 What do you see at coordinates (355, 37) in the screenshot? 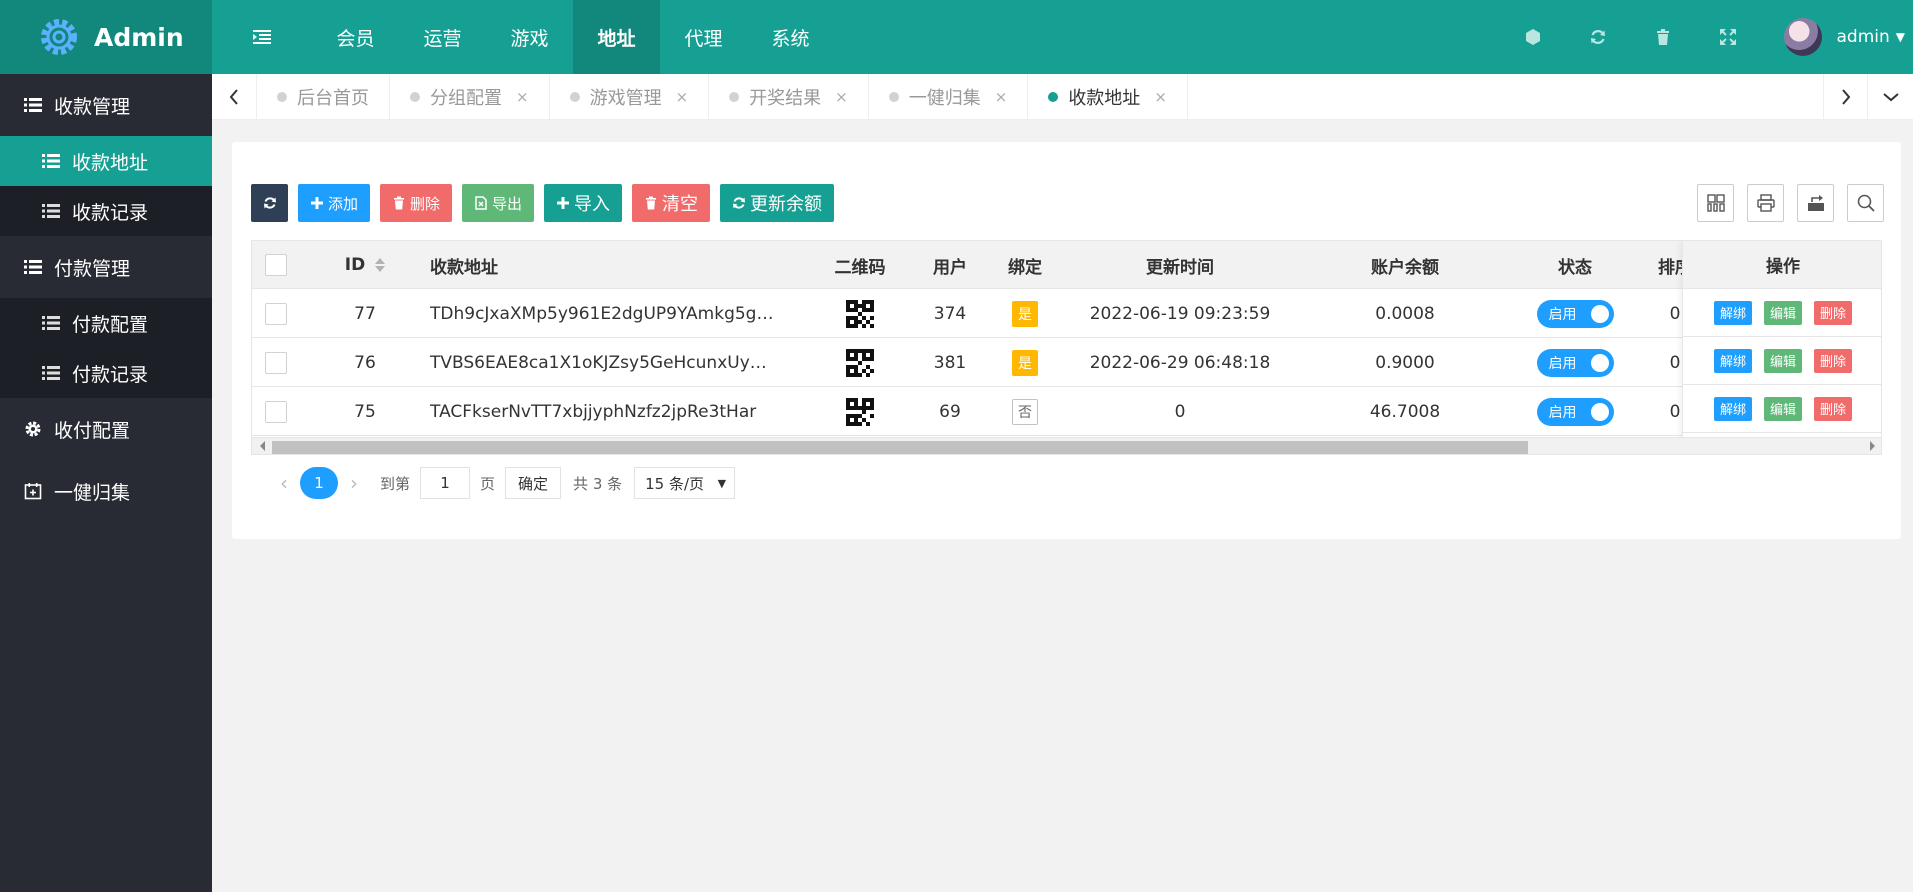
I see `nav-members: 会员` at bounding box center [355, 37].